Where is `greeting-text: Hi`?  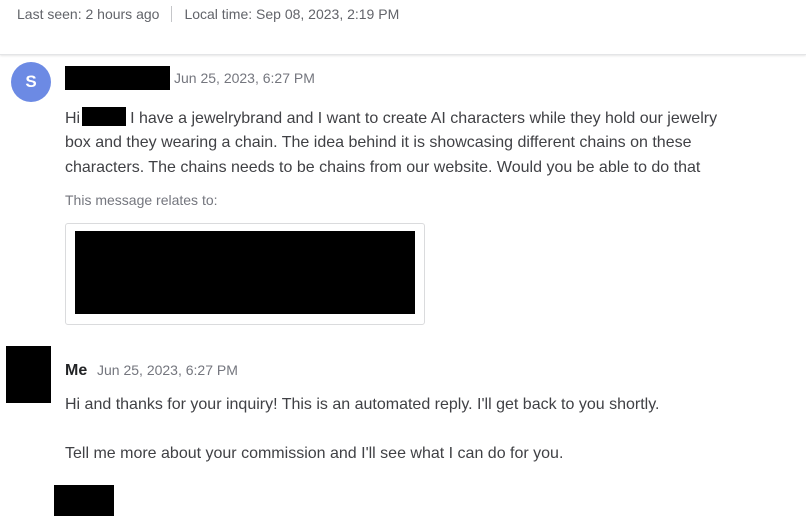 greeting-text: Hi is located at coordinates (73, 118).